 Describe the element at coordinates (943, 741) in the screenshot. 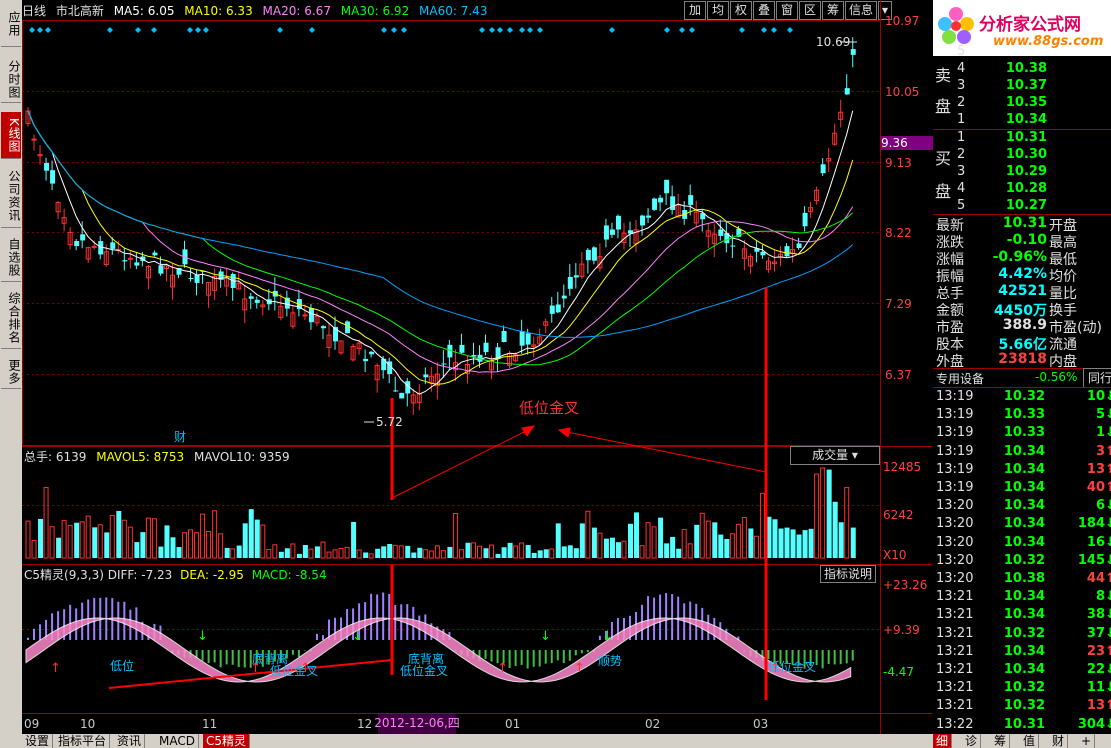

I see `detail-tab: 细` at that location.